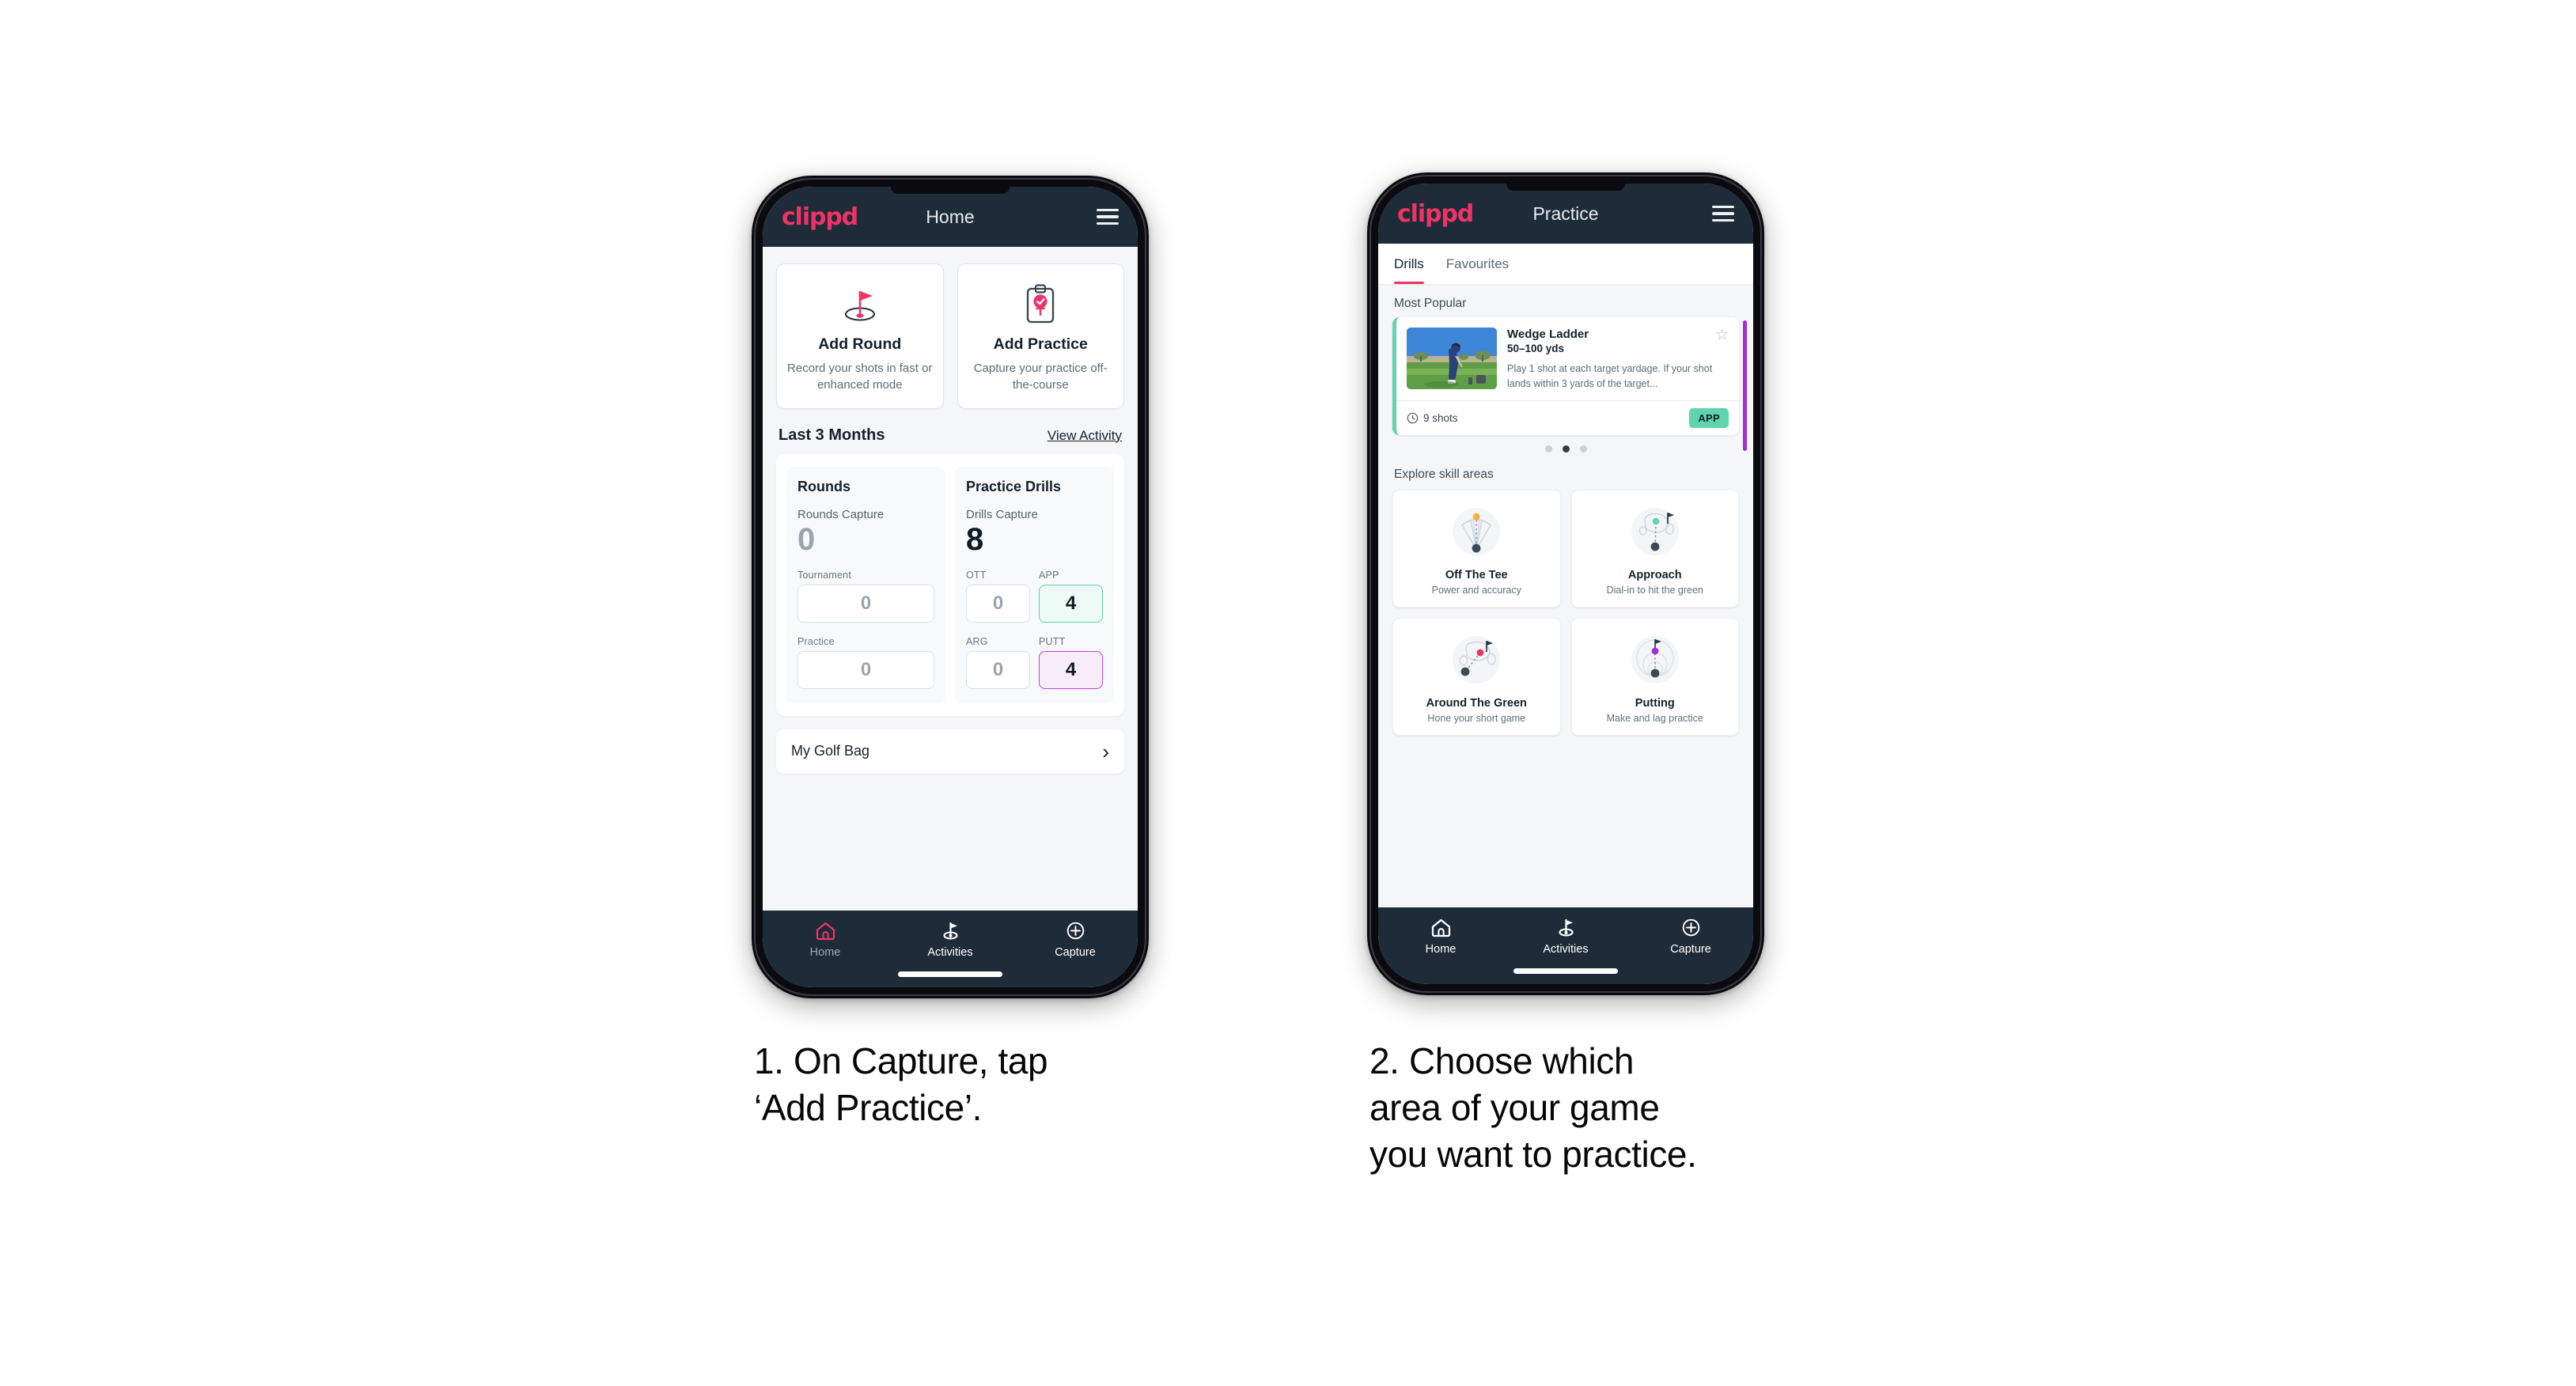 The height and width of the screenshot is (1386, 2576). I want to click on carousel-dots, so click(1565, 445).